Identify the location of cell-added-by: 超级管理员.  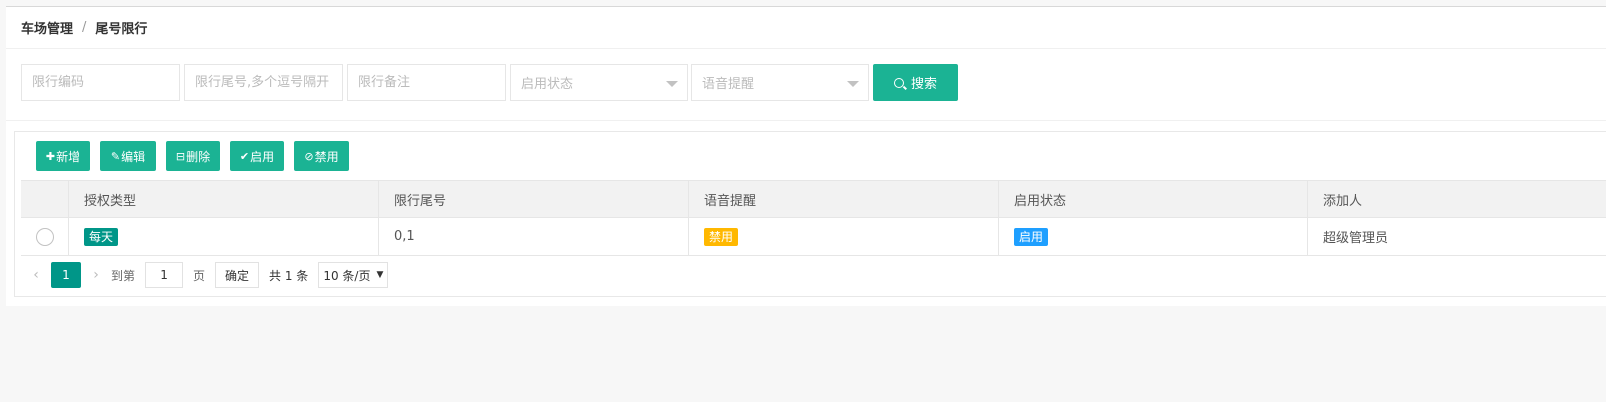
(1356, 238).